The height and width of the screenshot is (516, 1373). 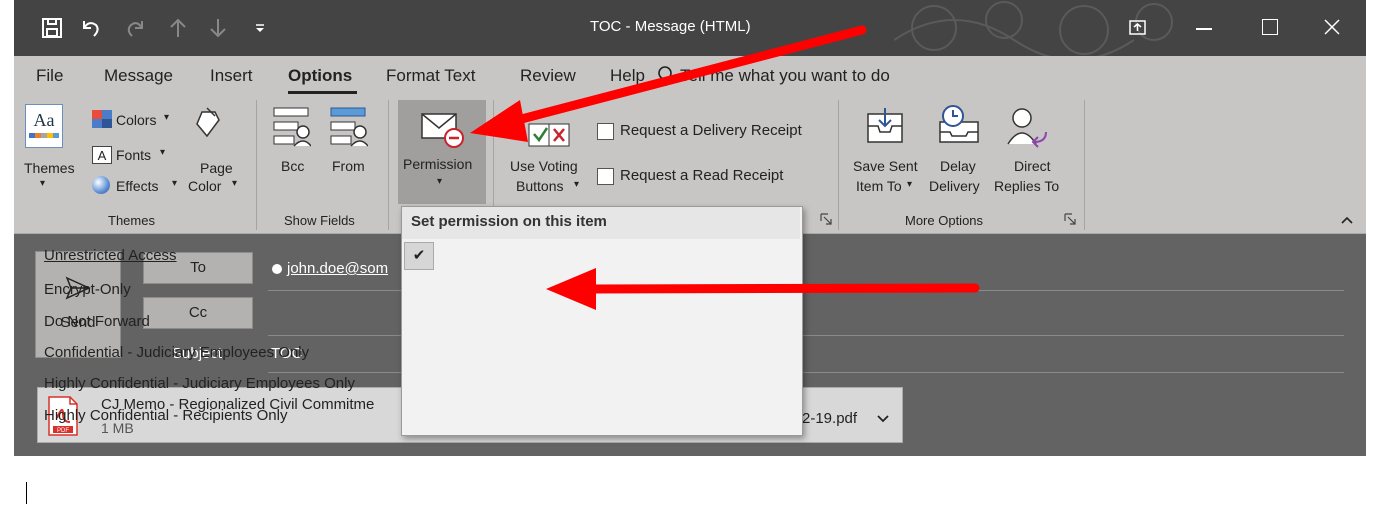 What do you see at coordinates (763, 289) in the screenshot?
I see `annotation-arrow-encrypt-only` at bounding box center [763, 289].